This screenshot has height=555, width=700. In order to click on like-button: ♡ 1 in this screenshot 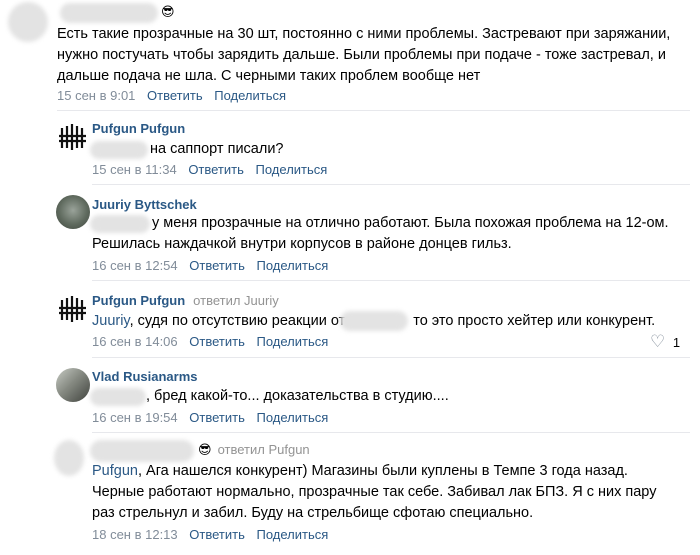, I will do `click(665, 342)`.